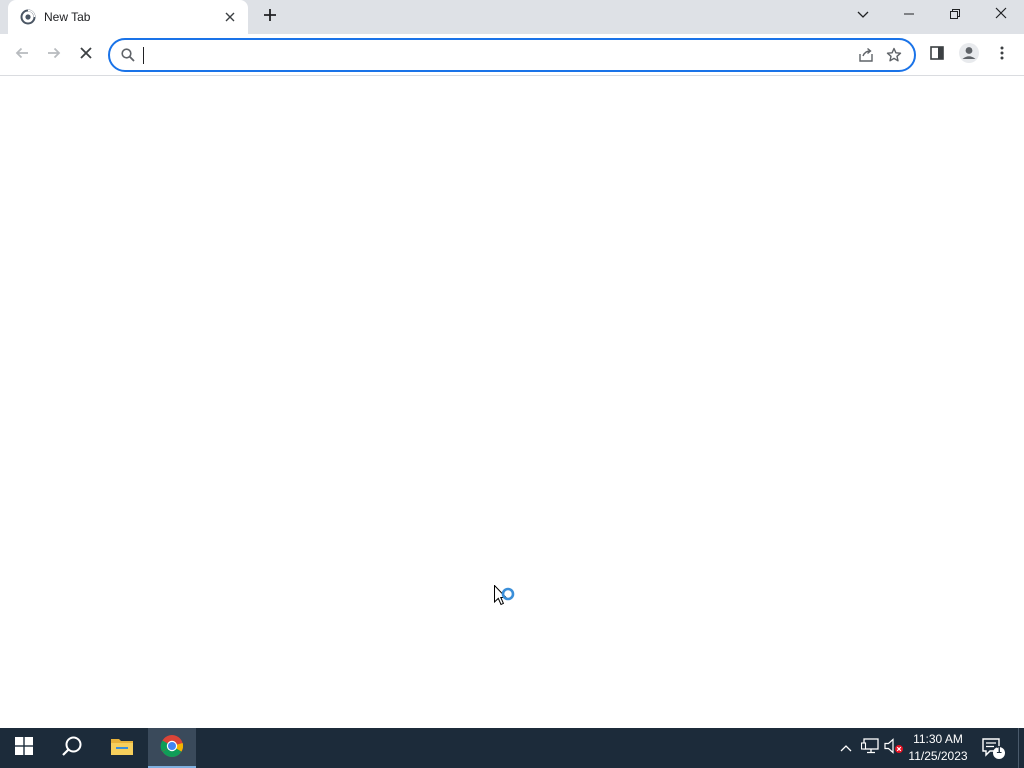 The width and height of the screenshot is (1024, 768). I want to click on side-panel-button, so click(937, 55).